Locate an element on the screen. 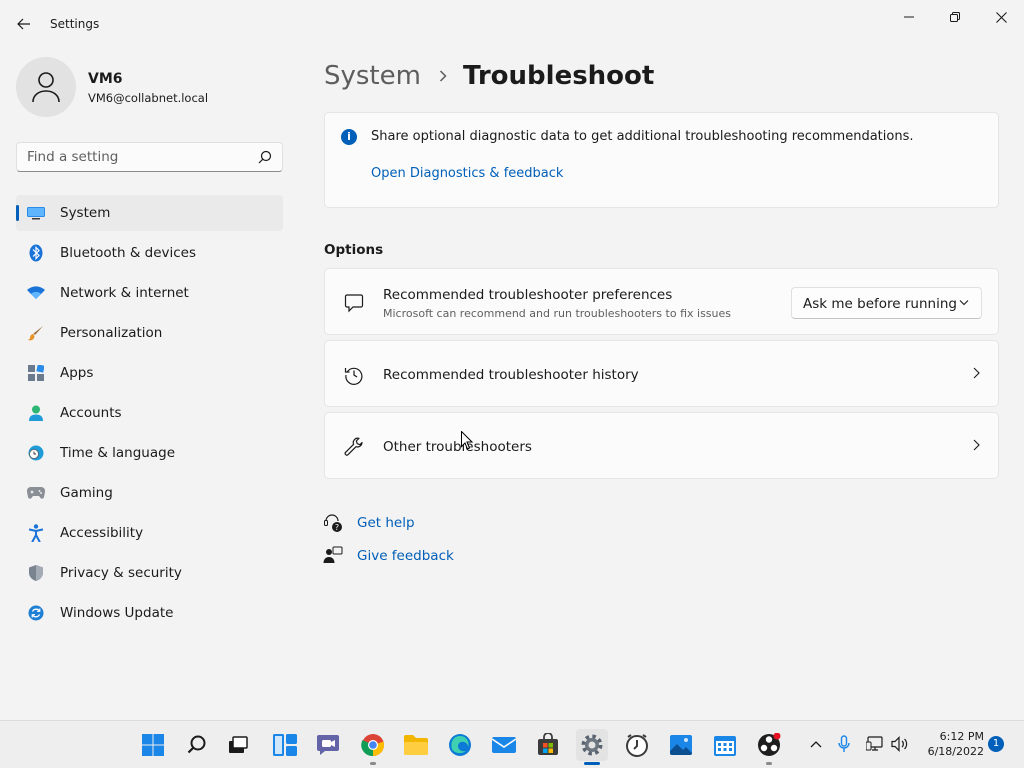 The height and width of the screenshot is (768, 1024). start-button is located at coordinates (153, 745).